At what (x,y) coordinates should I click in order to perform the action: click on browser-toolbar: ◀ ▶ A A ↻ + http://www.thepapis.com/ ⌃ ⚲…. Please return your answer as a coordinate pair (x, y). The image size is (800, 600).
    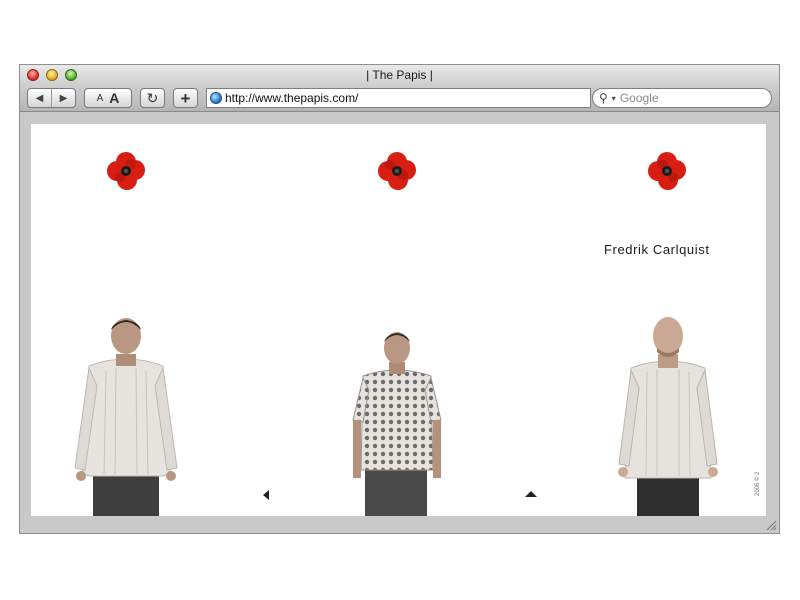
    Looking at the image, I should click on (399, 98).